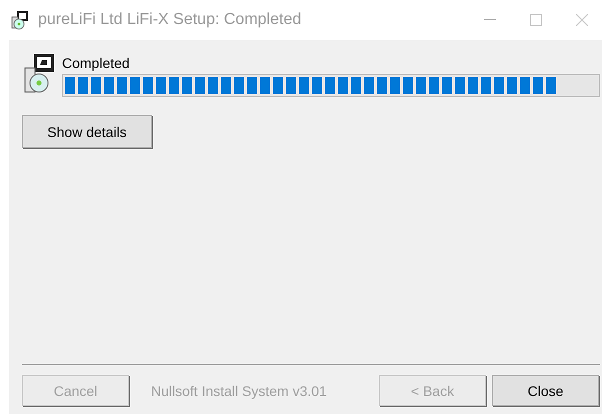  What do you see at coordinates (20, 20) in the screenshot?
I see `installer-icon` at bounding box center [20, 20].